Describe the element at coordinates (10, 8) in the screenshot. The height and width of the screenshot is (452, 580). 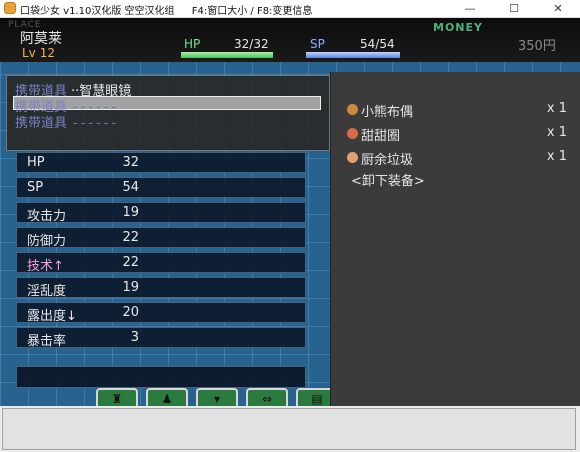
I see `app-icon` at that location.